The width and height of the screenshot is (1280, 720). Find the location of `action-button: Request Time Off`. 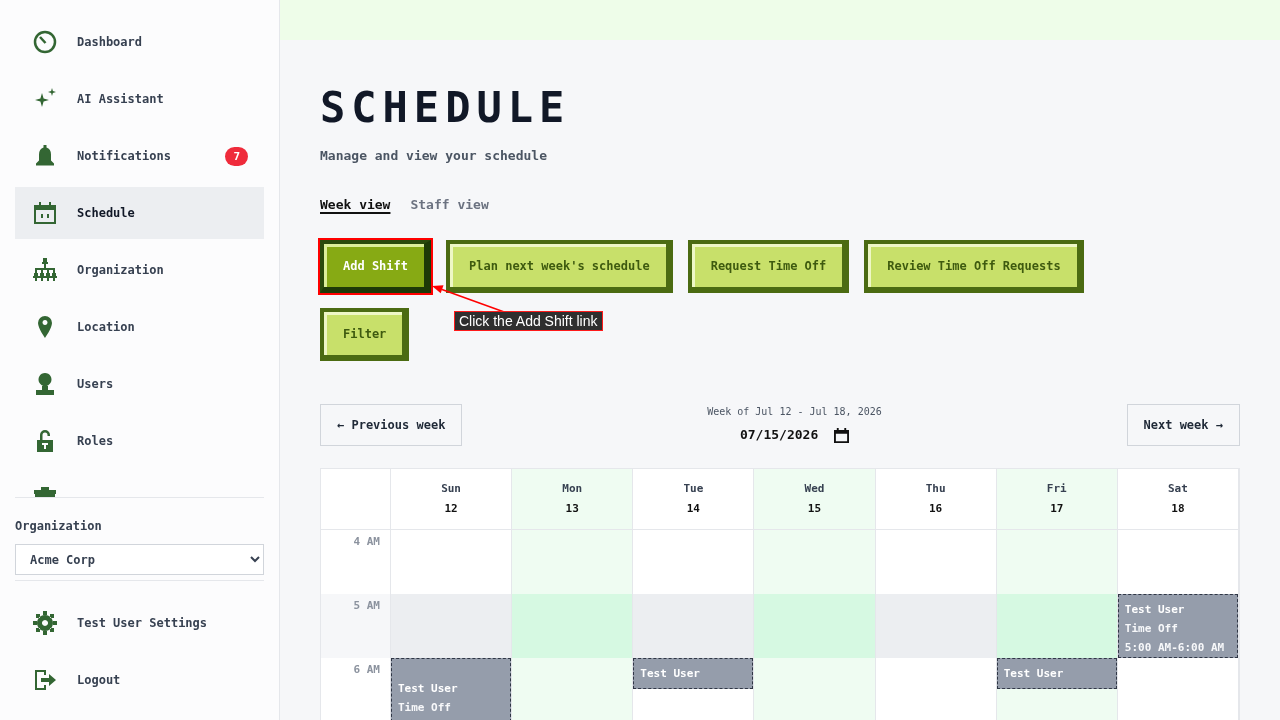

action-button: Request Time Off is located at coordinates (768, 266).